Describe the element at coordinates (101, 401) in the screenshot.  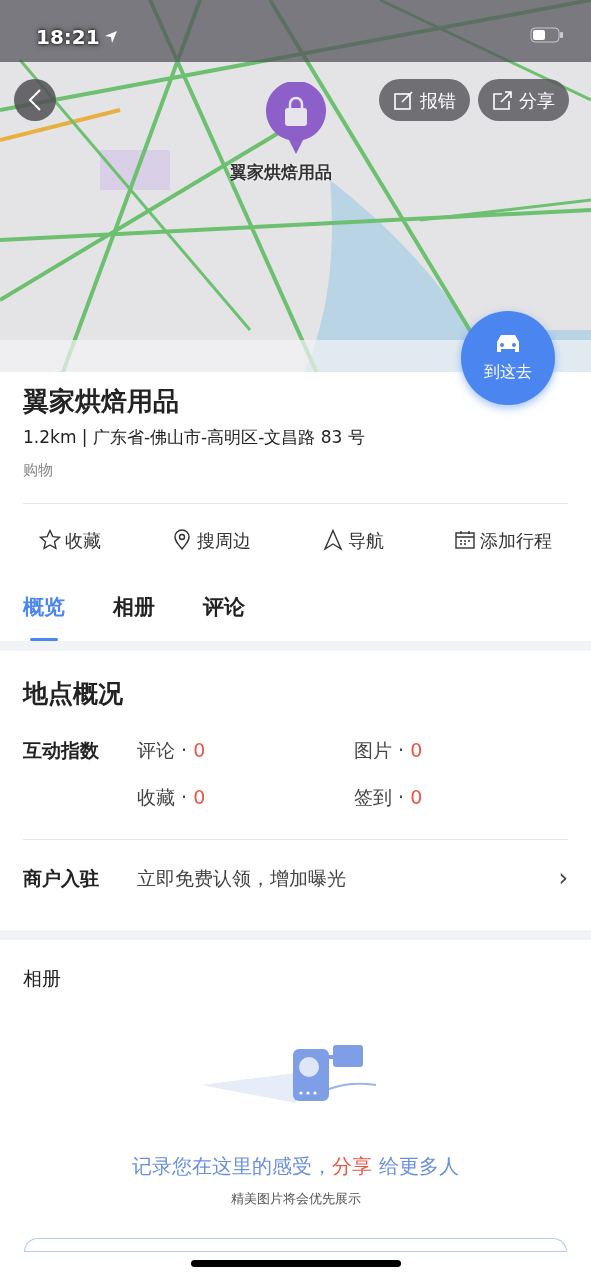
I see `place-title: 翼家烘焙用品` at that location.